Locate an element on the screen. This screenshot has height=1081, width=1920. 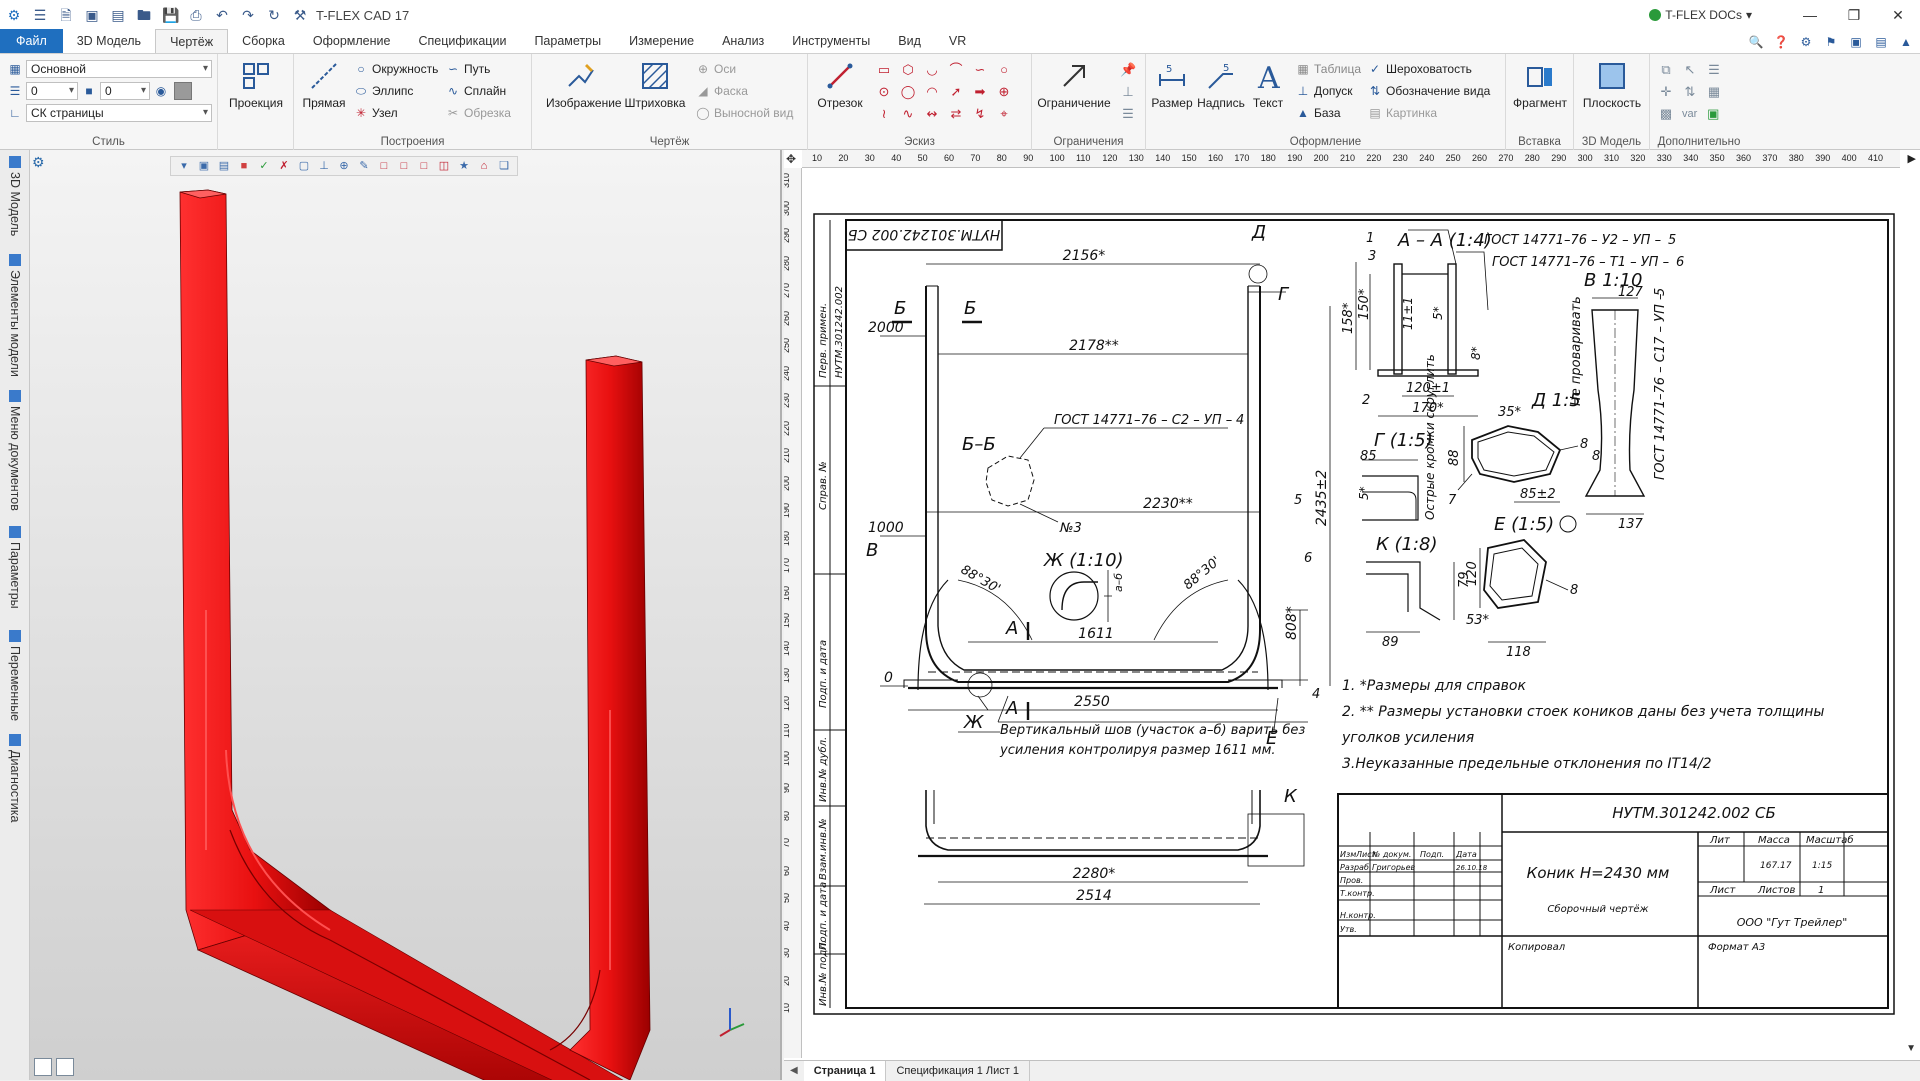
circle-button: ○ Окружность is located at coordinates (396, 69).